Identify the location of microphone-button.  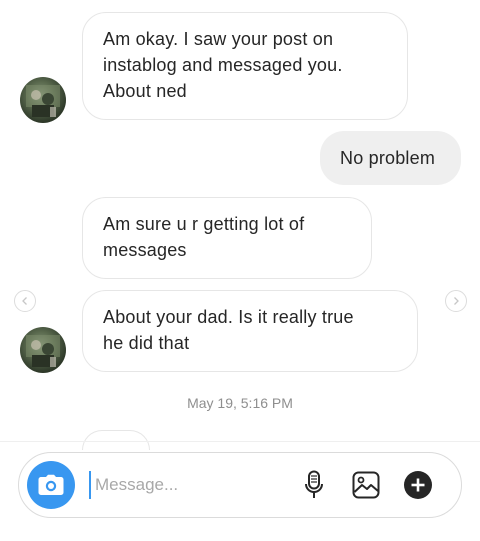
(314, 485).